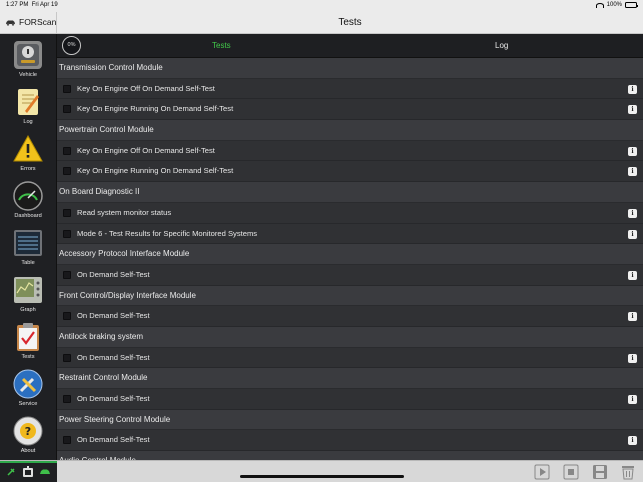 The image size is (643, 482). I want to click on sidebar-item-graph: Graph, so click(28, 296).